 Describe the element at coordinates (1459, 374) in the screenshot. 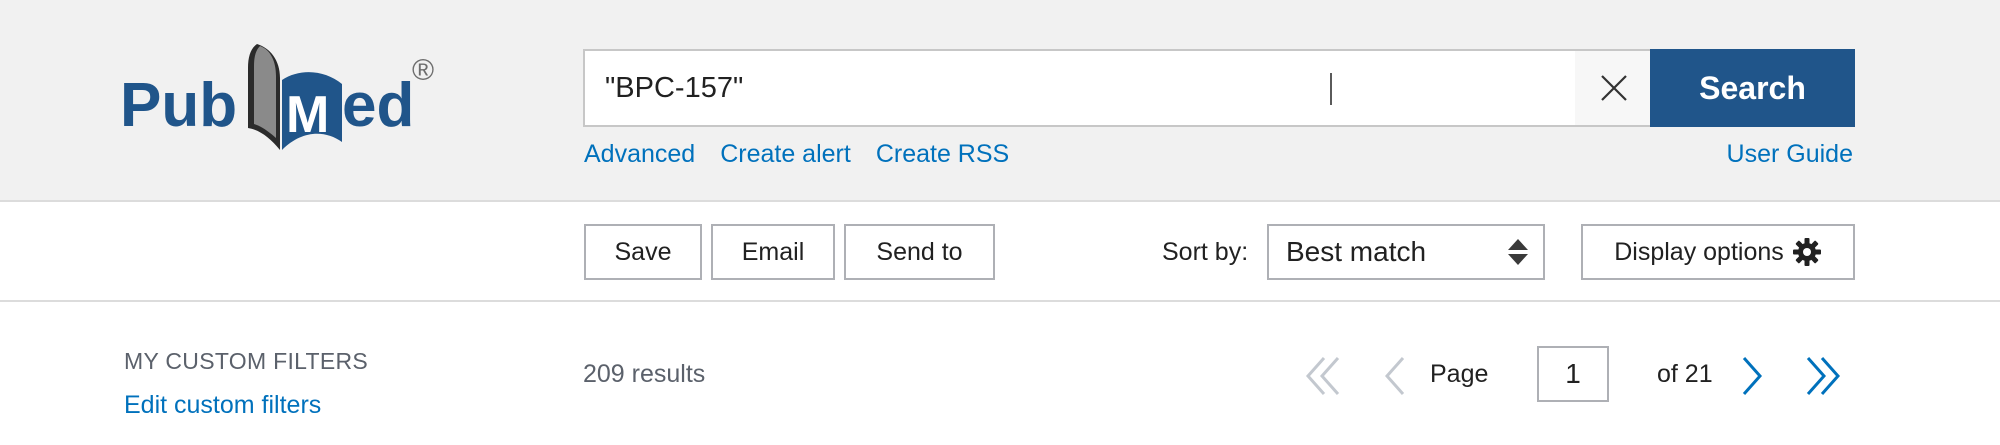

I see `page-label: Page` at that location.